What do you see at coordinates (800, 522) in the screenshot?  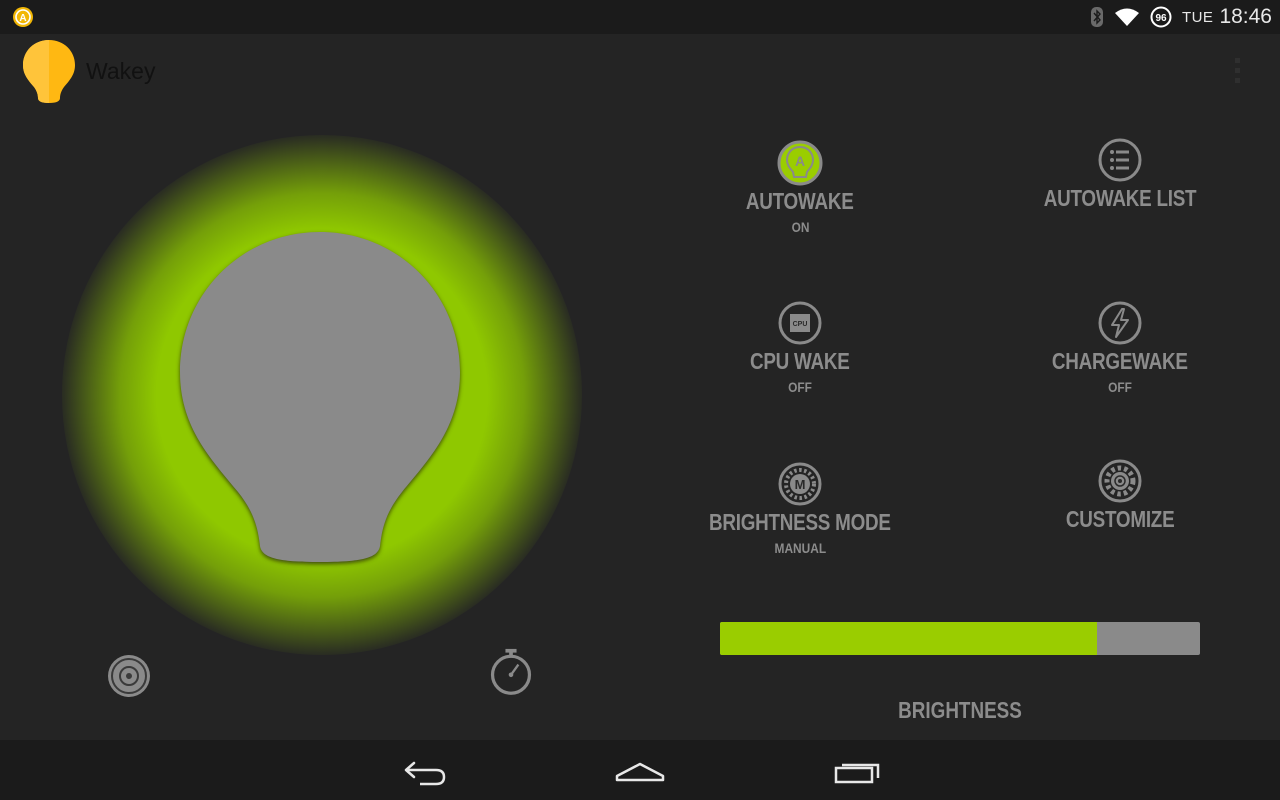 I see `tile-label: BRIGHTNESS MODE` at bounding box center [800, 522].